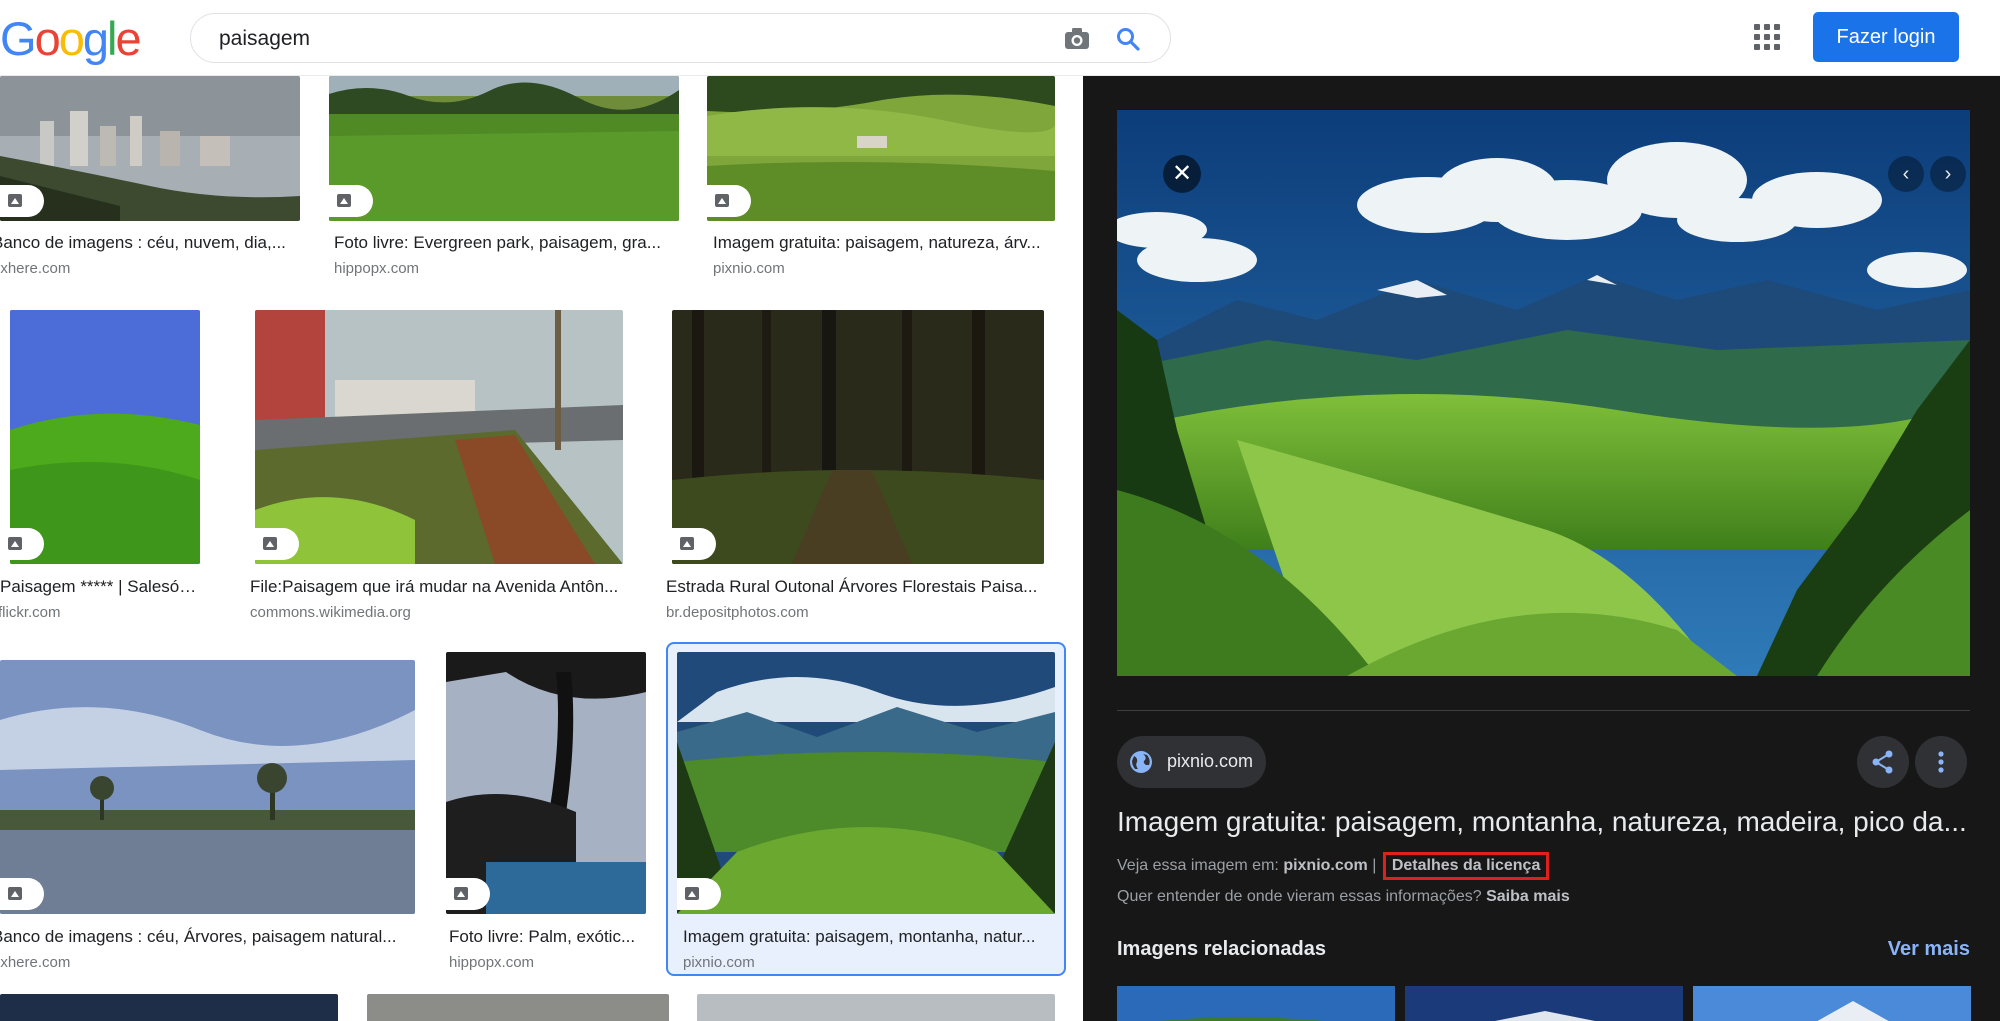 The width and height of the screenshot is (2000, 1021). What do you see at coordinates (1210, 761) in the screenshot?
I see `source-site-name: pixnio.com` at bounding box center [1210, 761].